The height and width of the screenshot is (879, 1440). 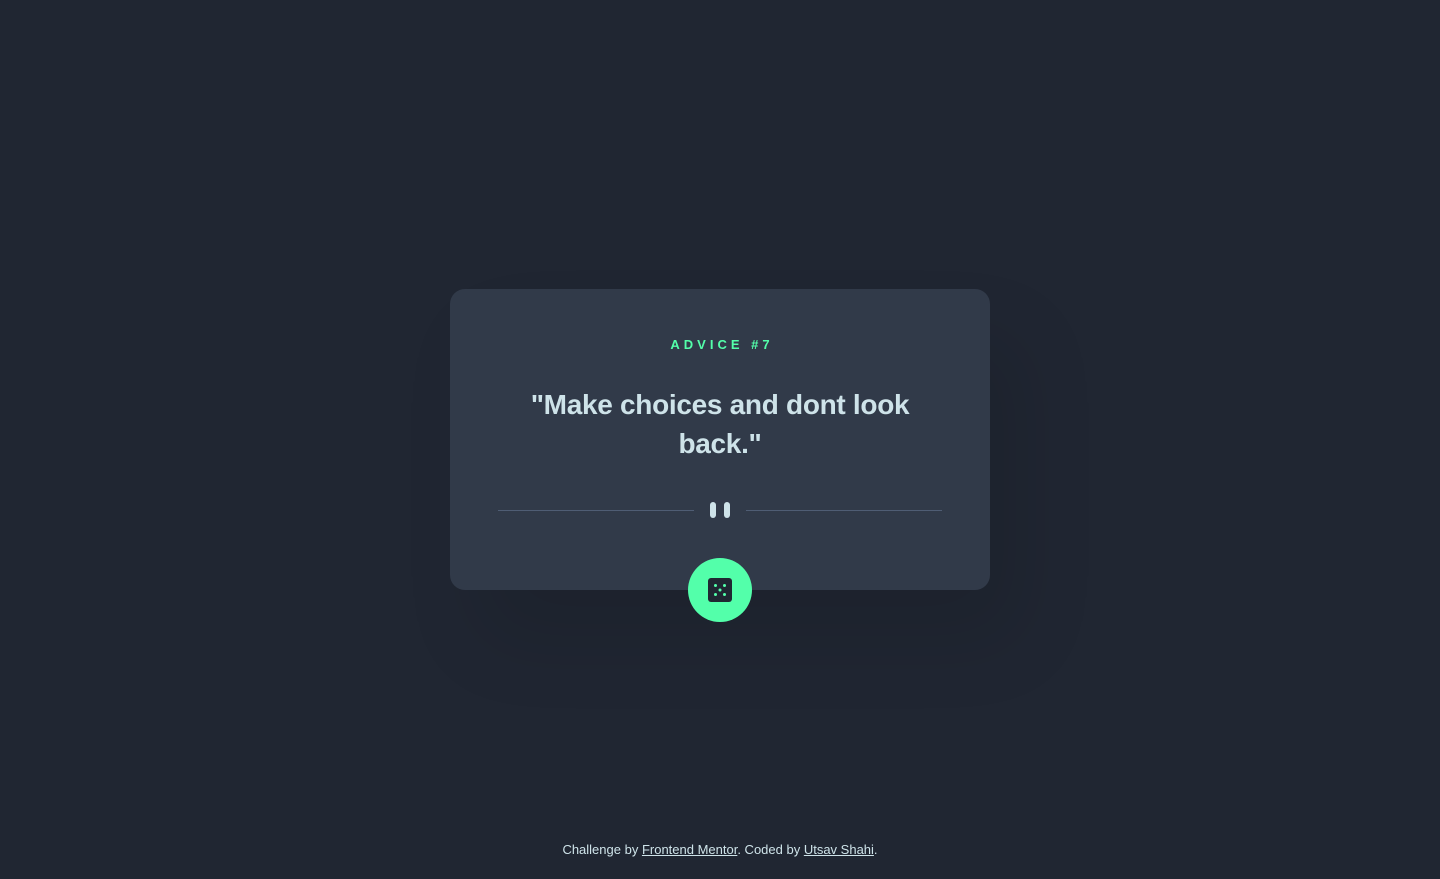 What do you see at coordinates (844, 510) in the screenshot?
I see `divider-line-right` at bounding box center [844, 510].